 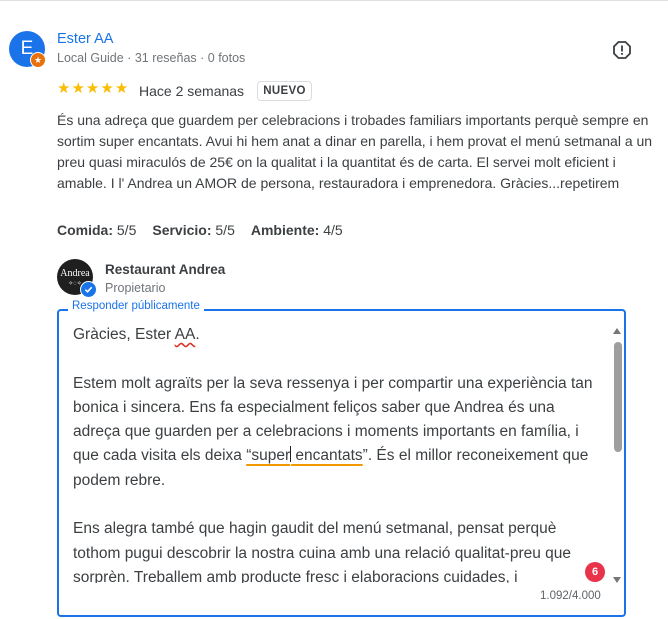 I want to click on owner-role: Propietario, so click(x=135, y=288).